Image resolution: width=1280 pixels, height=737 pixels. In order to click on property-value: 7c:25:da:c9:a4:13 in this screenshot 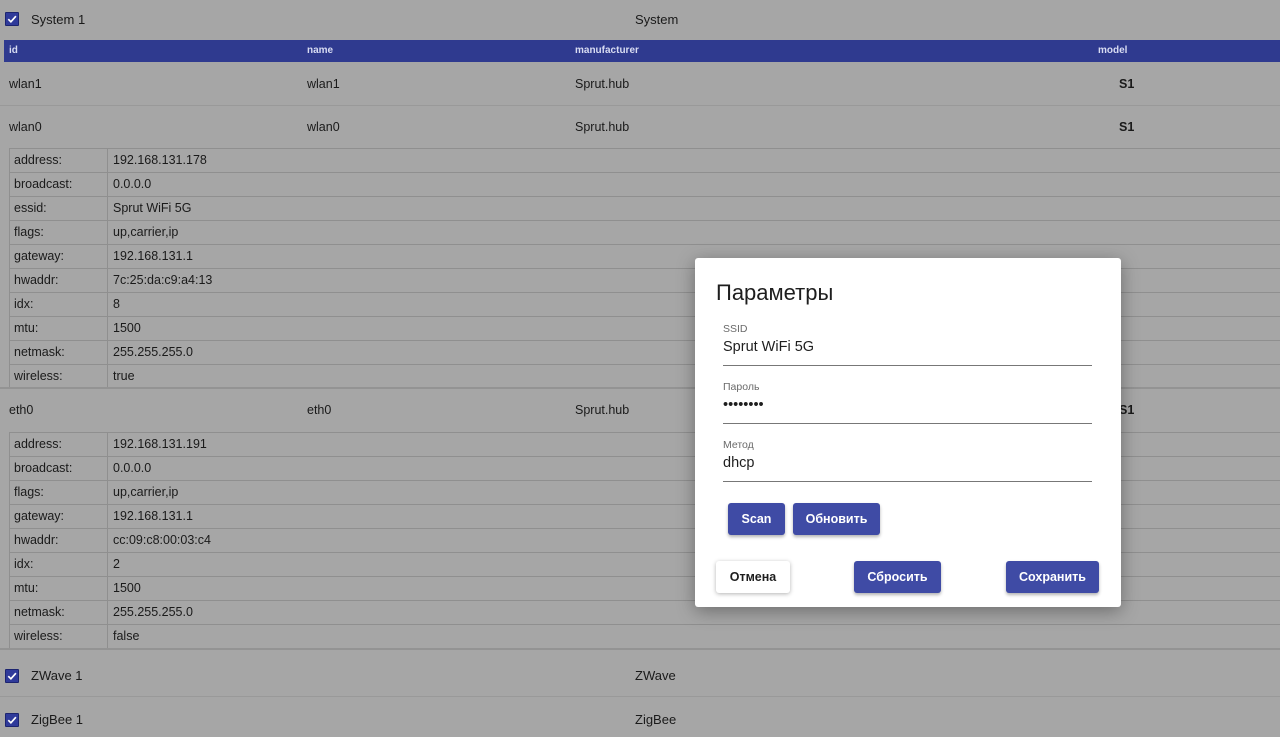, I will do `click(163, 280)`.